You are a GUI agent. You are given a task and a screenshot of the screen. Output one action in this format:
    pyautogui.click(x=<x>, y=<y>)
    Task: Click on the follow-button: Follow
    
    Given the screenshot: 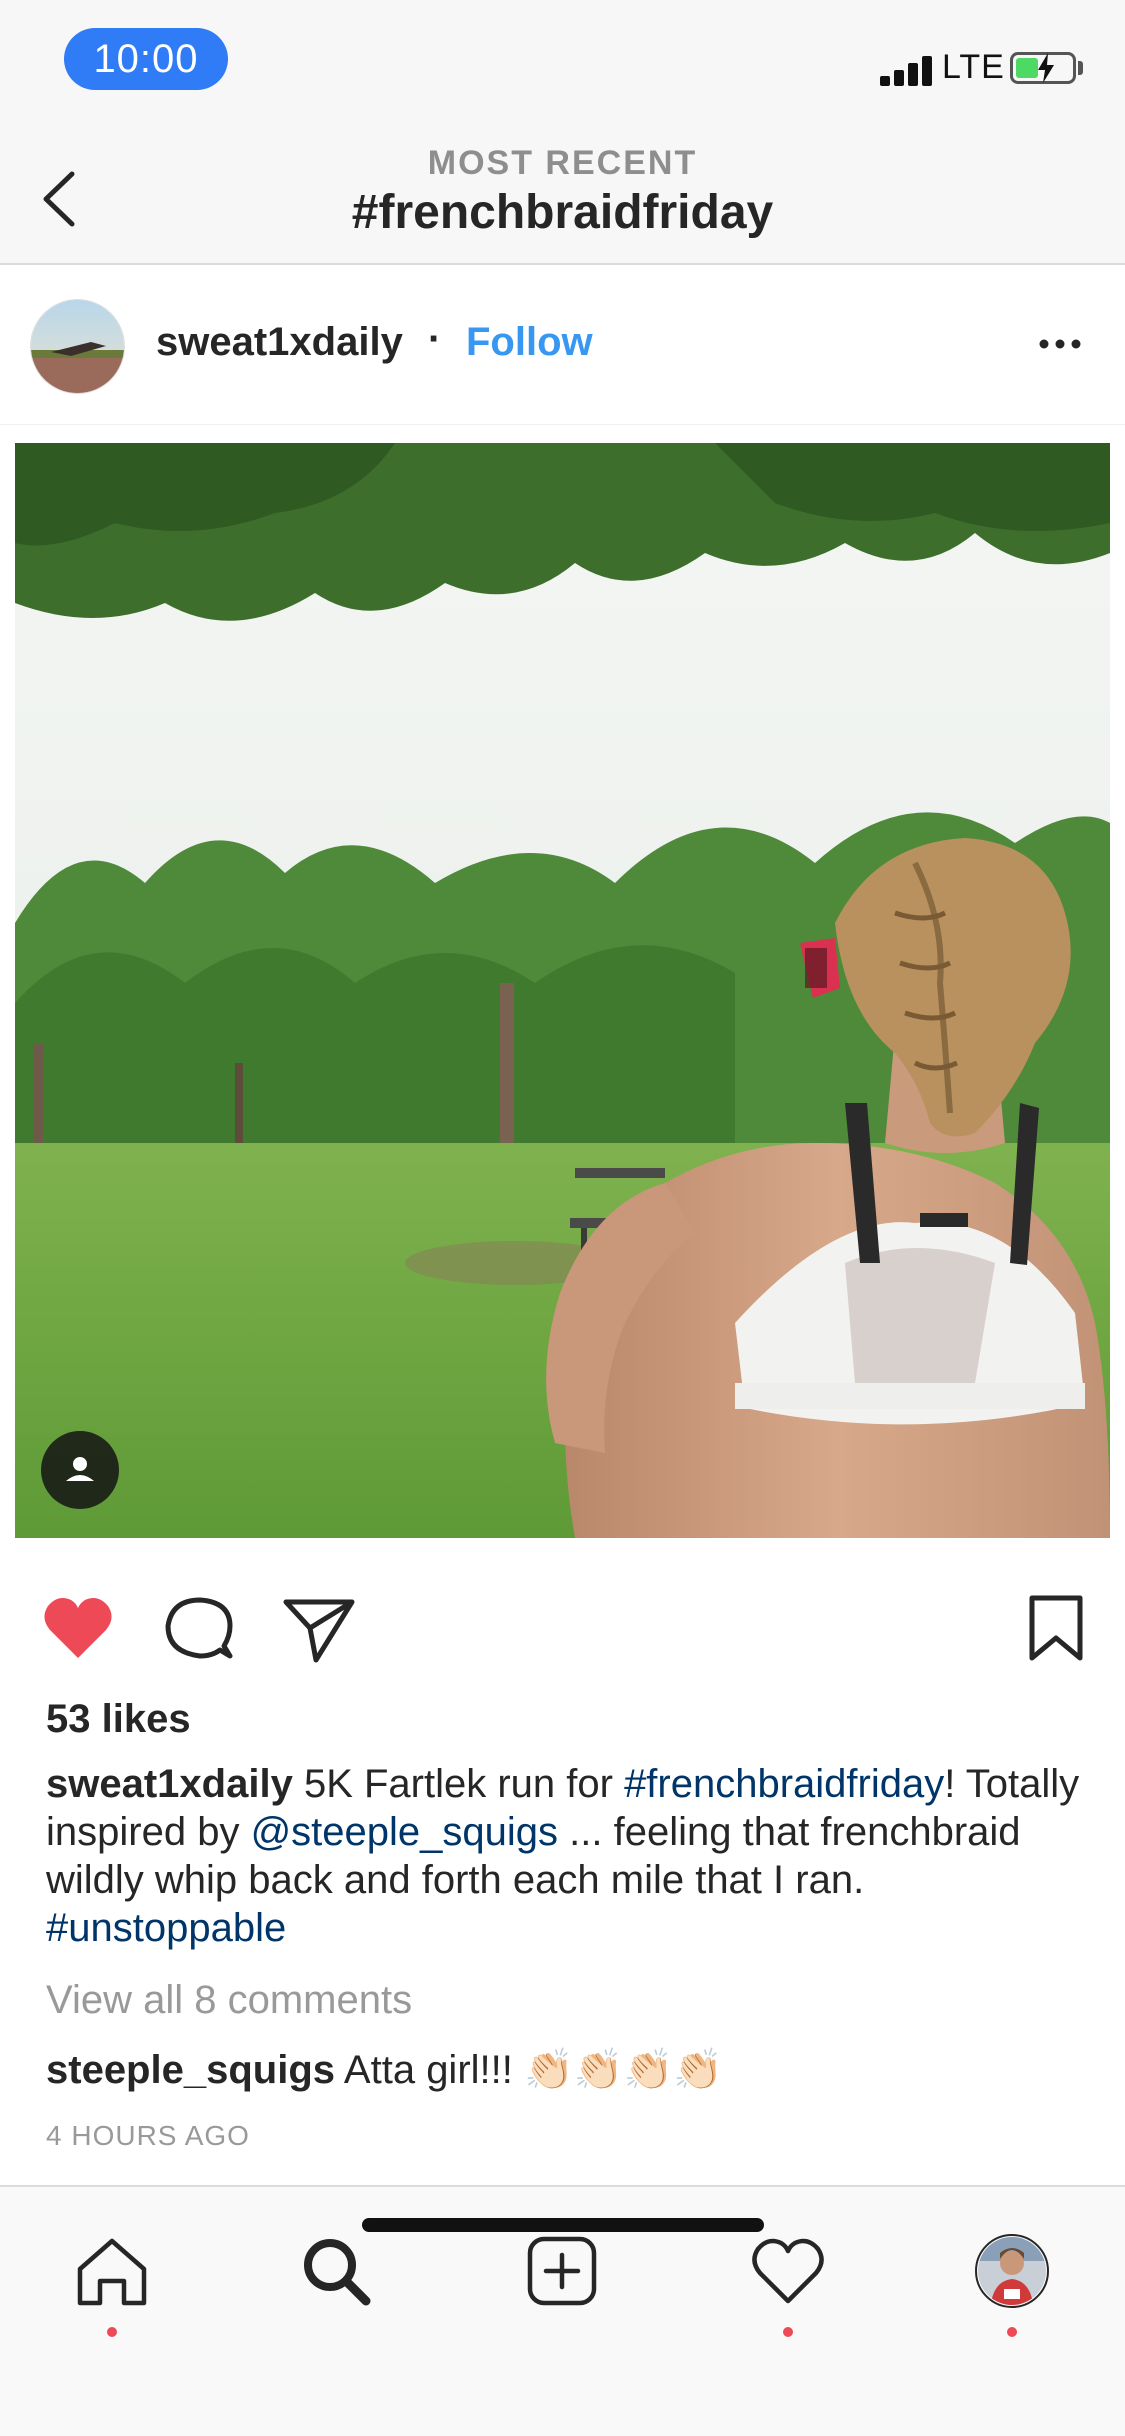 What is the action you would take?
    pyautogui.click(x=529, y=342)
    